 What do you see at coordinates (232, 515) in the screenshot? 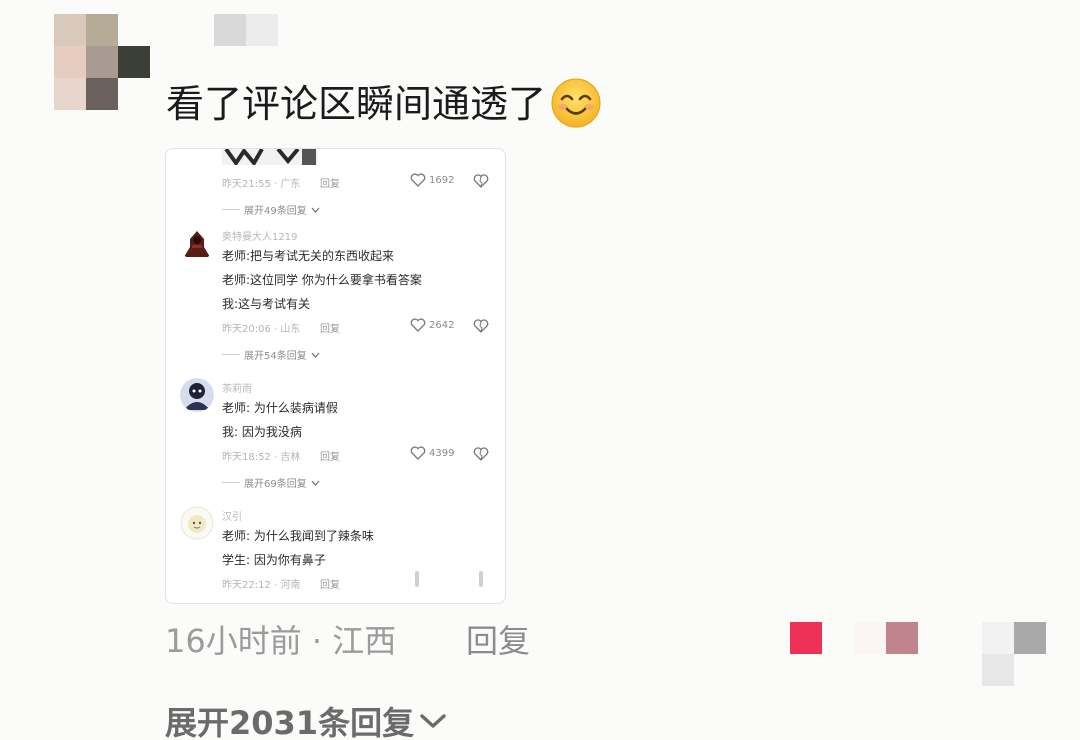
I see `username: 汉引` at bounding box center [232, 515].